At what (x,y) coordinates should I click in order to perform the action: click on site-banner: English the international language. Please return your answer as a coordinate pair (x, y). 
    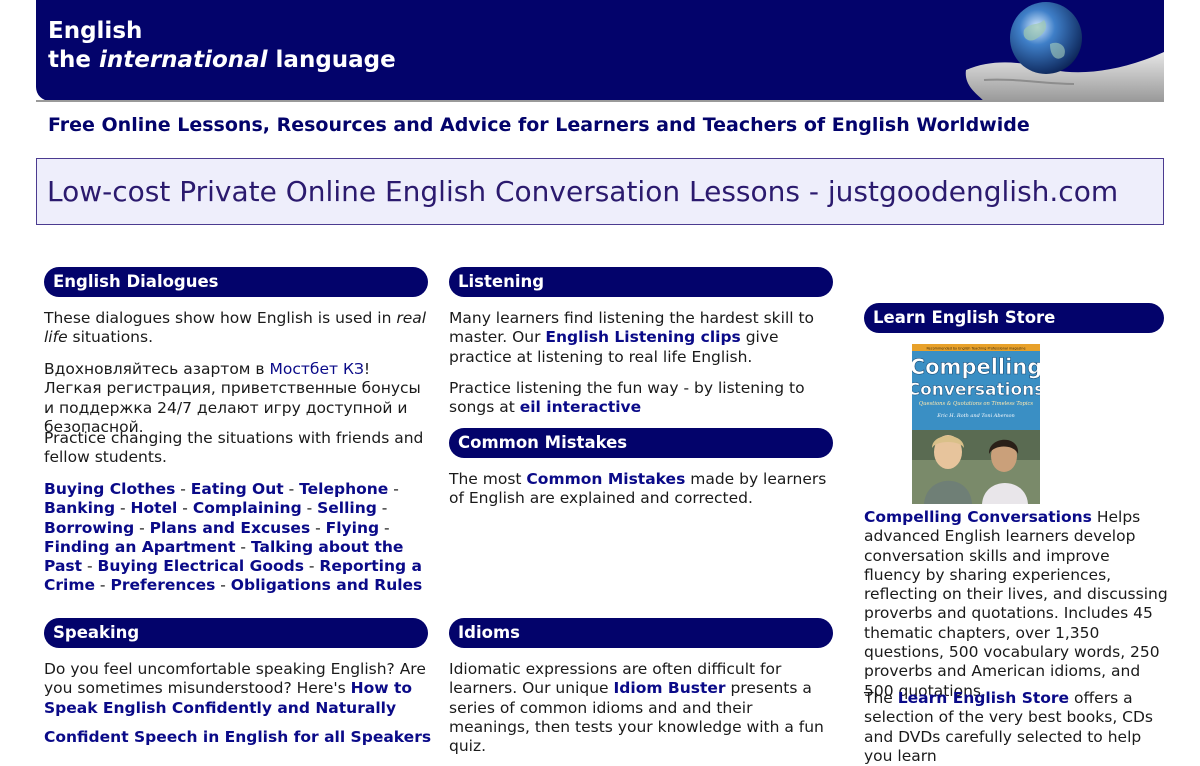
    Looking at the image, I should click on (600, 50).